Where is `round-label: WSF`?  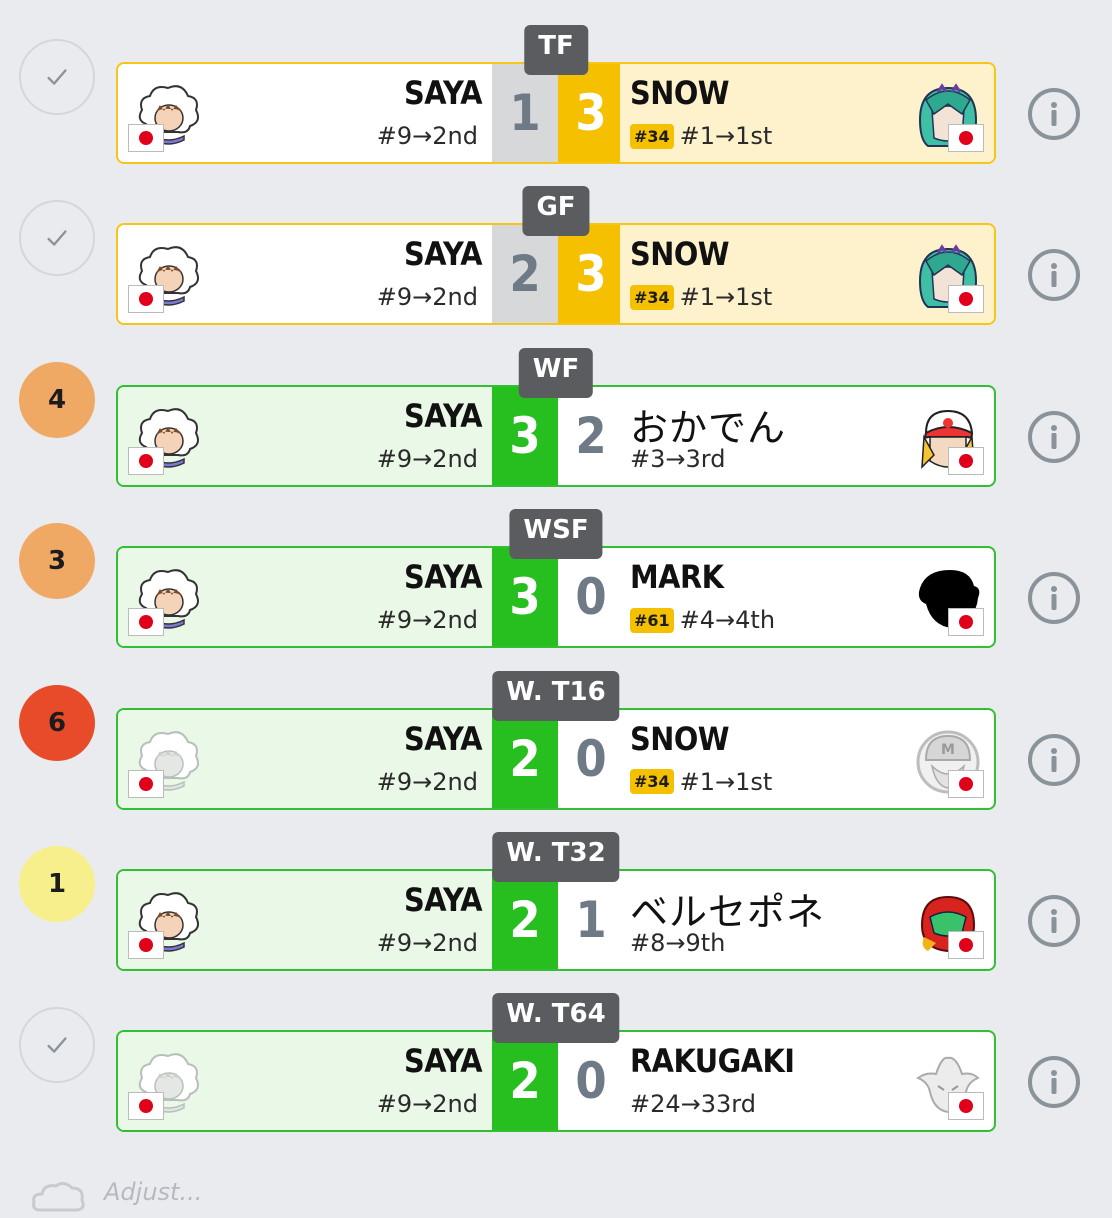 round-label: WSF is located at coordinates (556, 534).